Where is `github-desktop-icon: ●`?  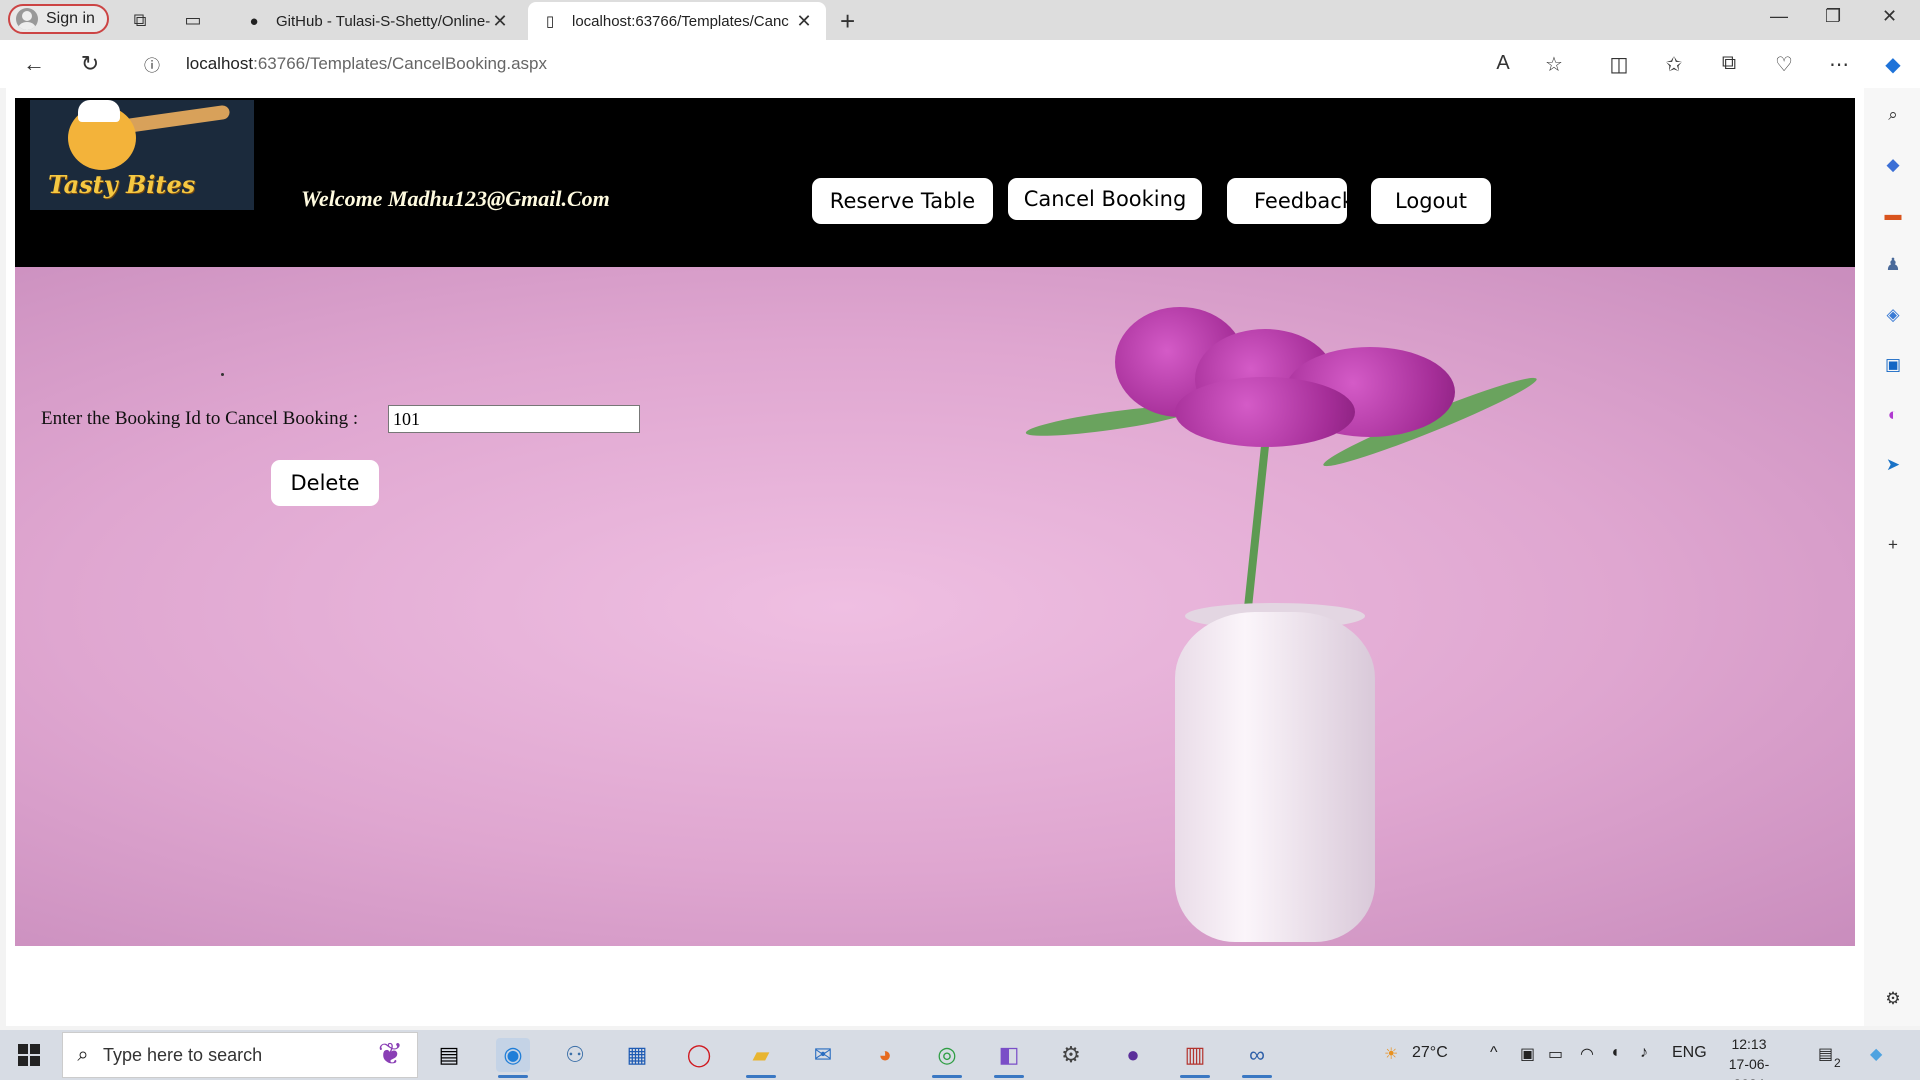 github-desktop-icon: ● is located at coordinates (1133, 1055).